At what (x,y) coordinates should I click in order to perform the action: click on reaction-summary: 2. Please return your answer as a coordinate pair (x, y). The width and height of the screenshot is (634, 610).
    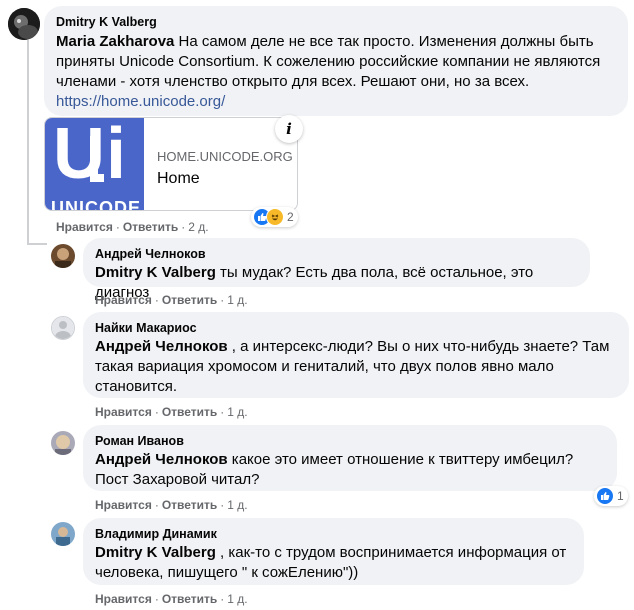
    Looking at the image, I should click on (274, 217).